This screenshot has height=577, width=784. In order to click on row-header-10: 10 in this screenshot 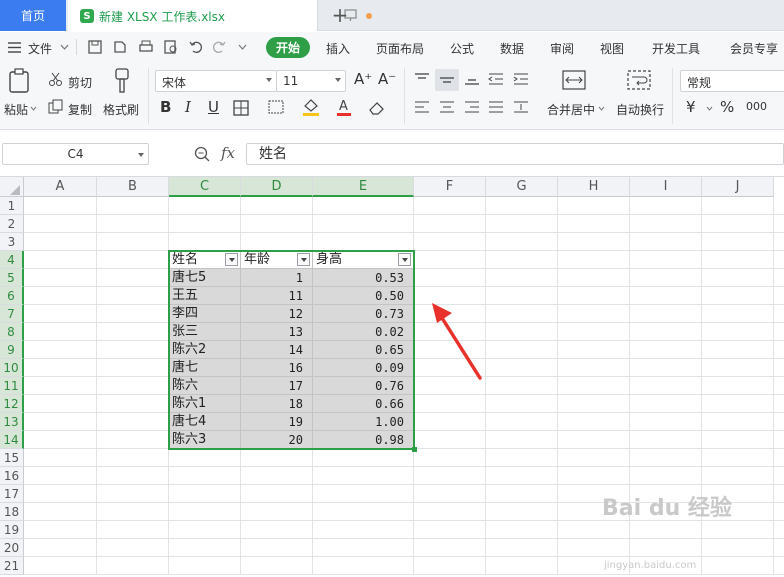, I will do `click(12, 368)`.